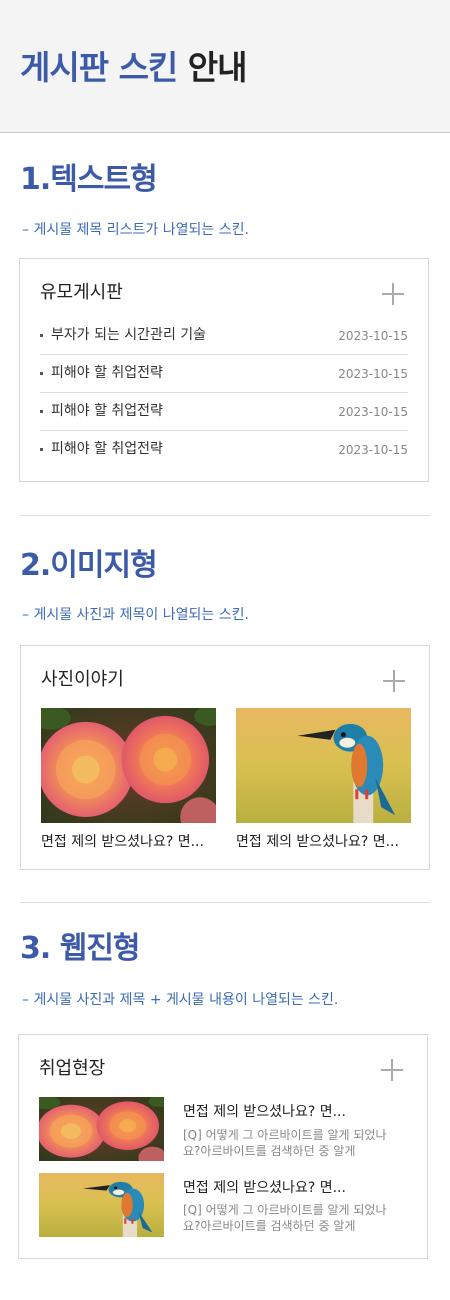  I want to click on board-title: 사진이야기, so click(82, 680).